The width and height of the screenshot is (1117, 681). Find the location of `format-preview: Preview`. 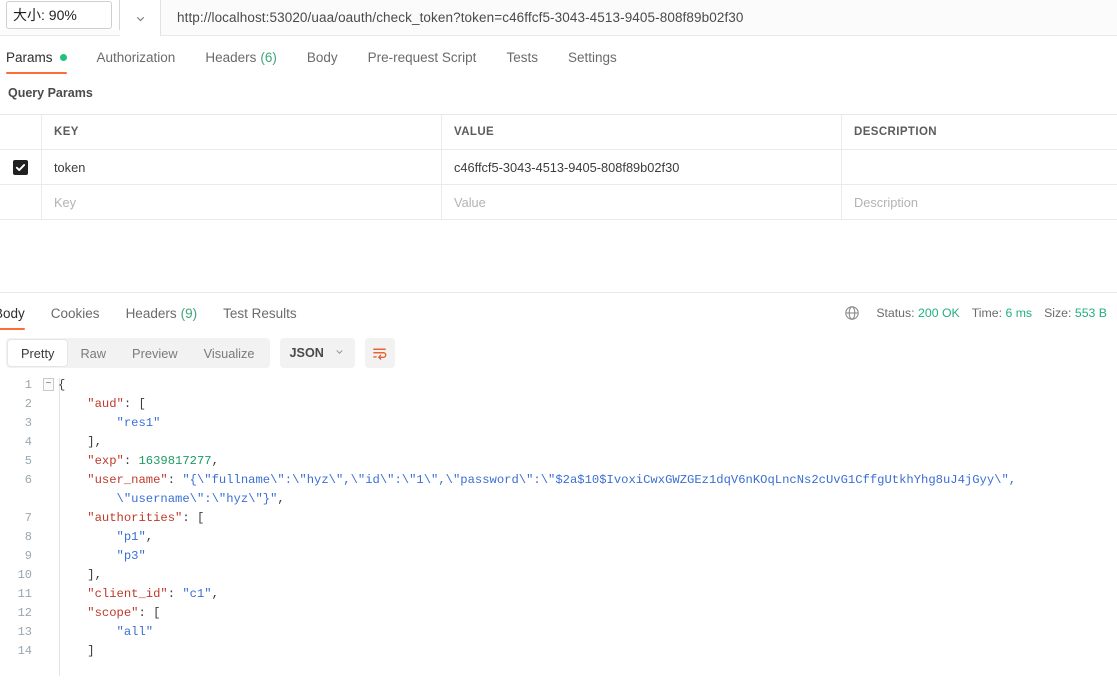

format-preview: Preview is located at coordinates (155, 353).